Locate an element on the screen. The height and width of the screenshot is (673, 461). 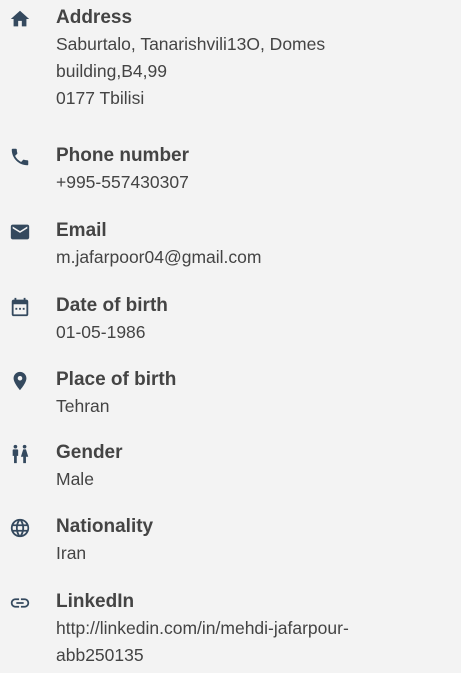
linkedin-url-line-1: http://linkedin.com/in/mehdi-jafarpour- is located at coordinates (255, 628).